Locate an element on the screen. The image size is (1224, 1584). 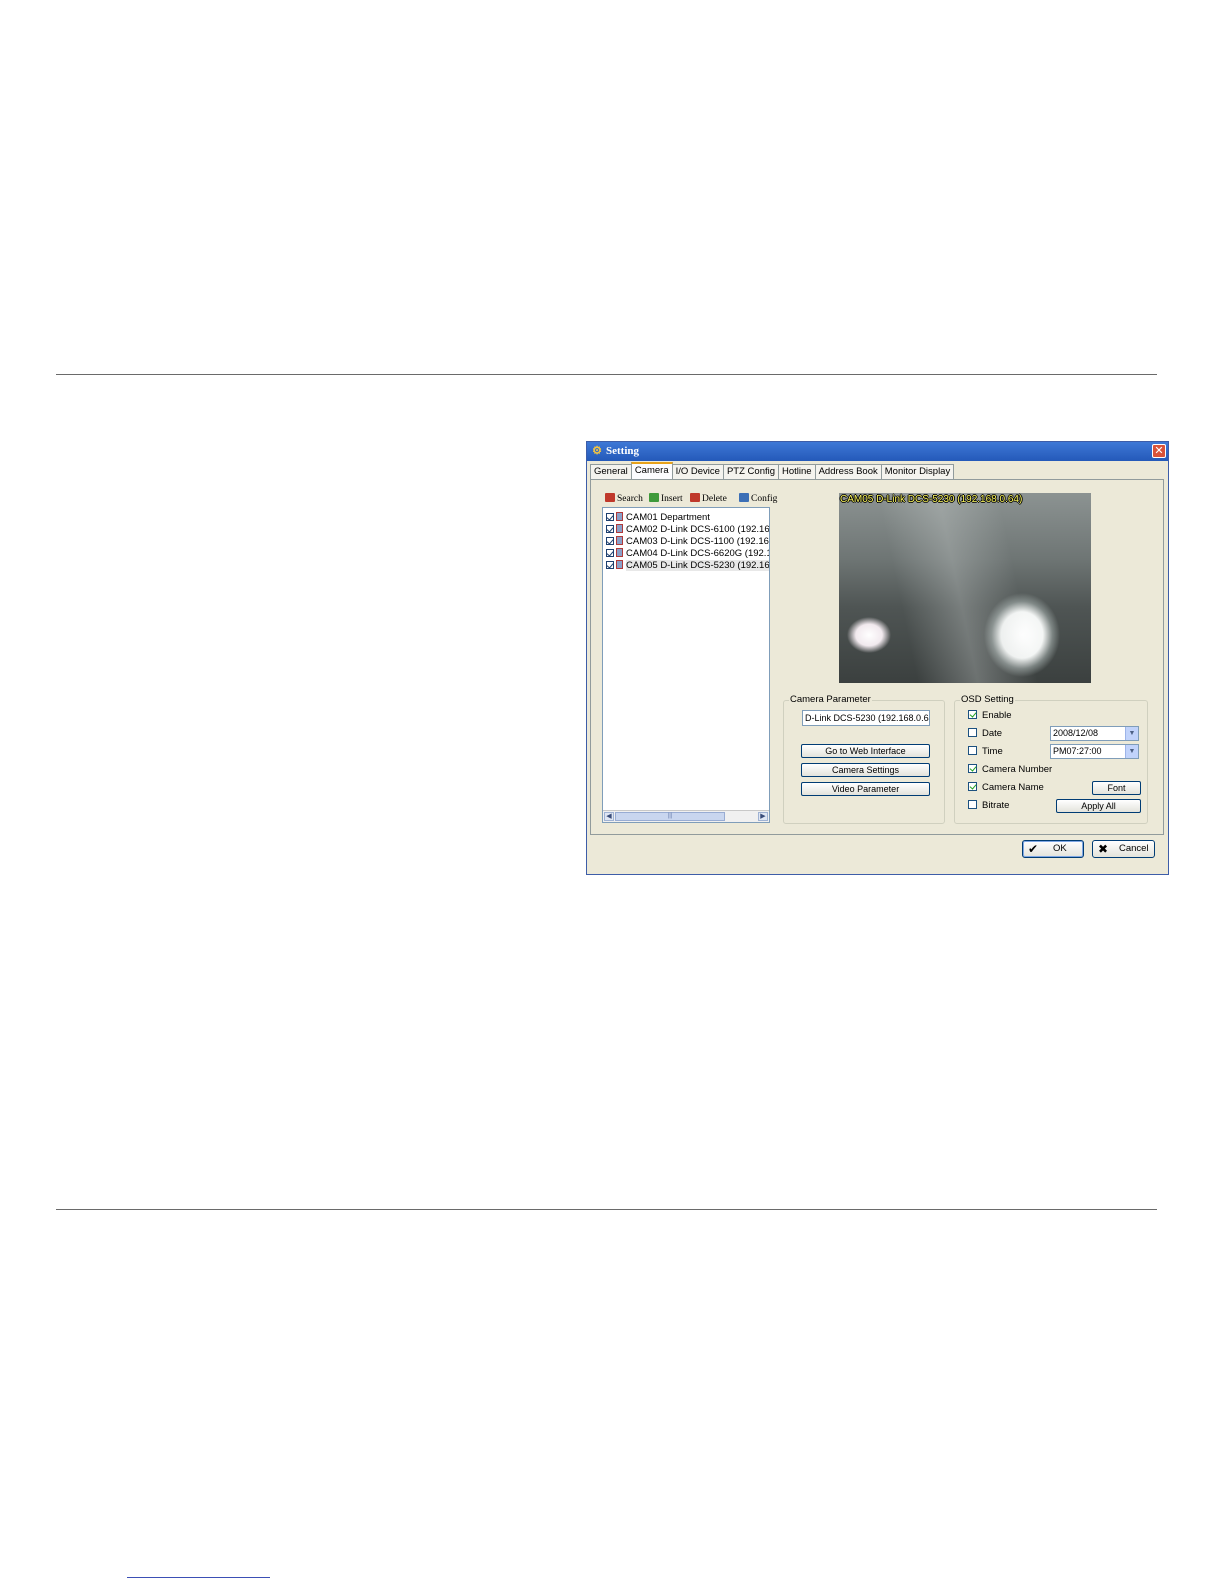
osd-date-checkbox: Date is located at coordinates (985, 734).